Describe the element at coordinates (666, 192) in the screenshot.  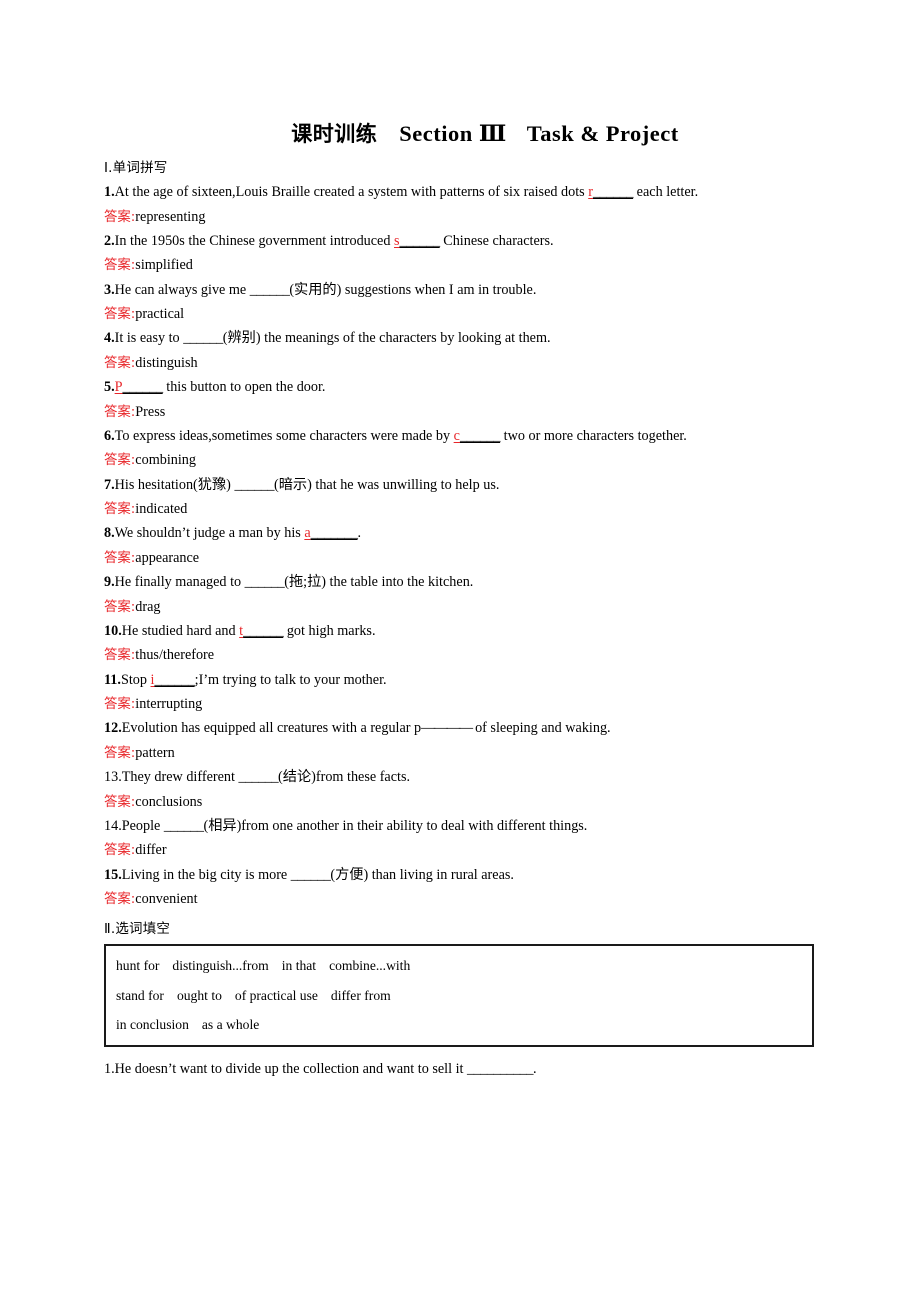
I see `question-text-after: each letter.` at that location.